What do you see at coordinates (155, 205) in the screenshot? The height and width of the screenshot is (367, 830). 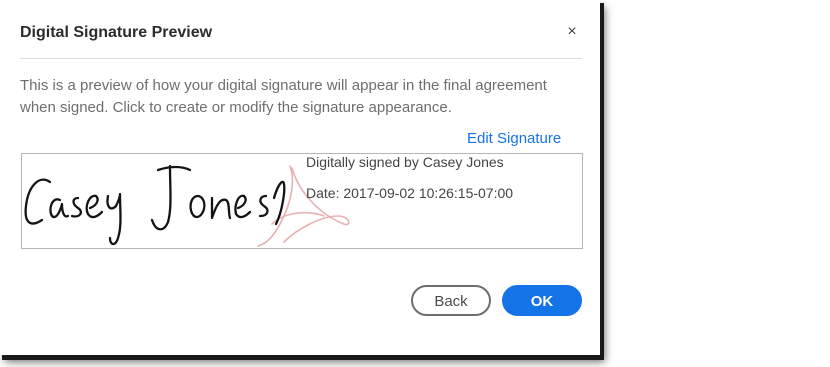 I see `handwritten-signature` at bounding box center [155, 205].